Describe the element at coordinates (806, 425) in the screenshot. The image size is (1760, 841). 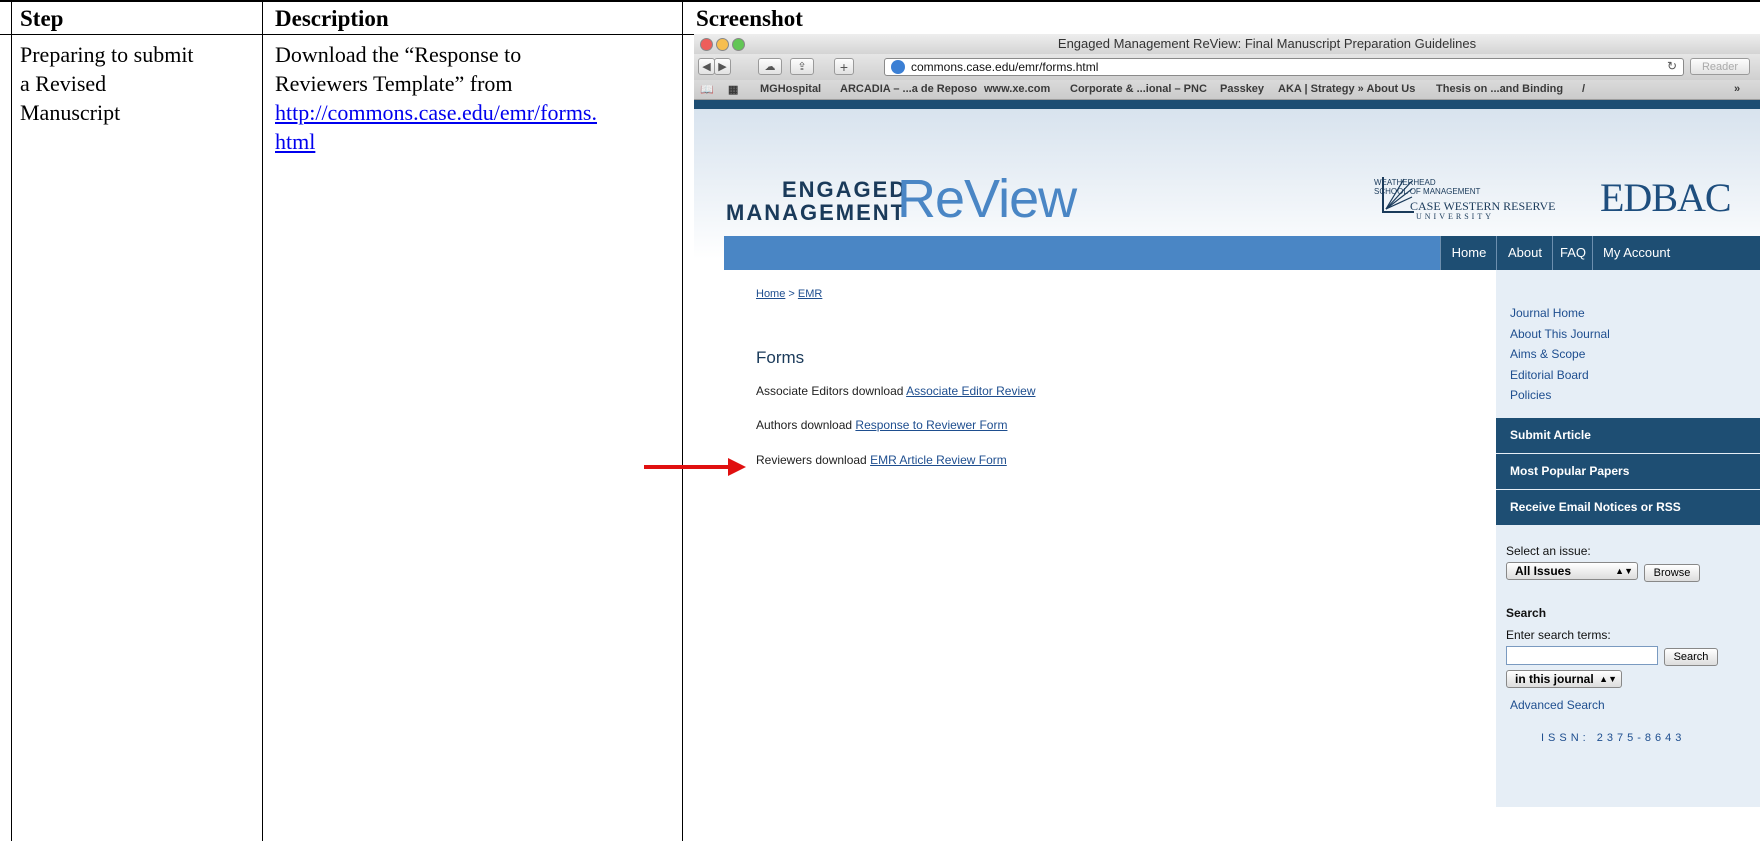
I see `form-row-text: Authors download` at that location.